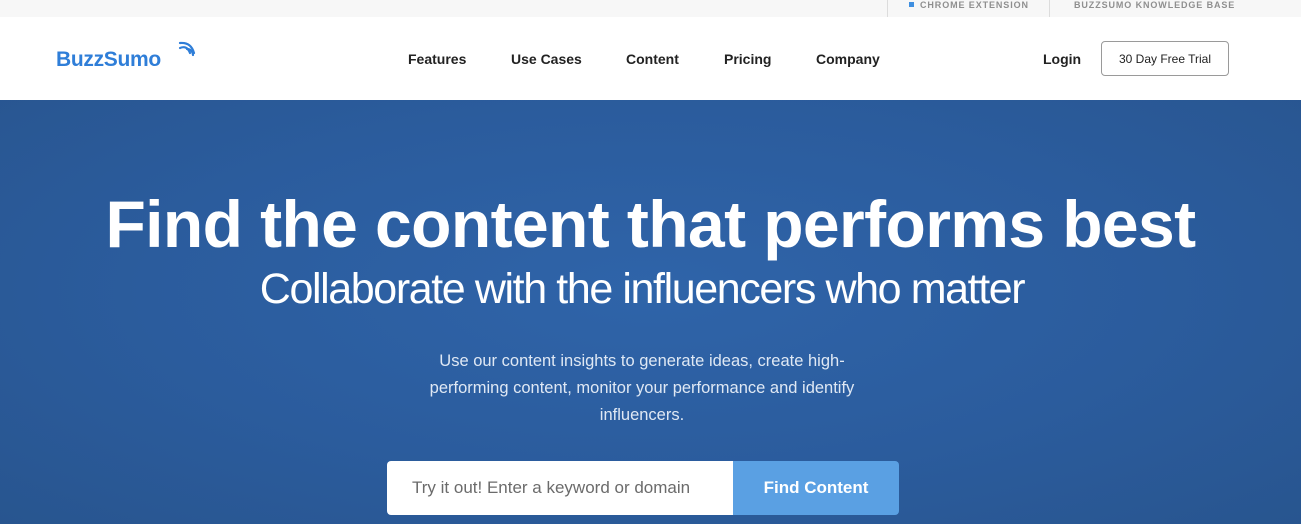  I want to click on knowledge-base-link: BUZZSUMO KNOWLEDGE BASE, so click(1154, 5).